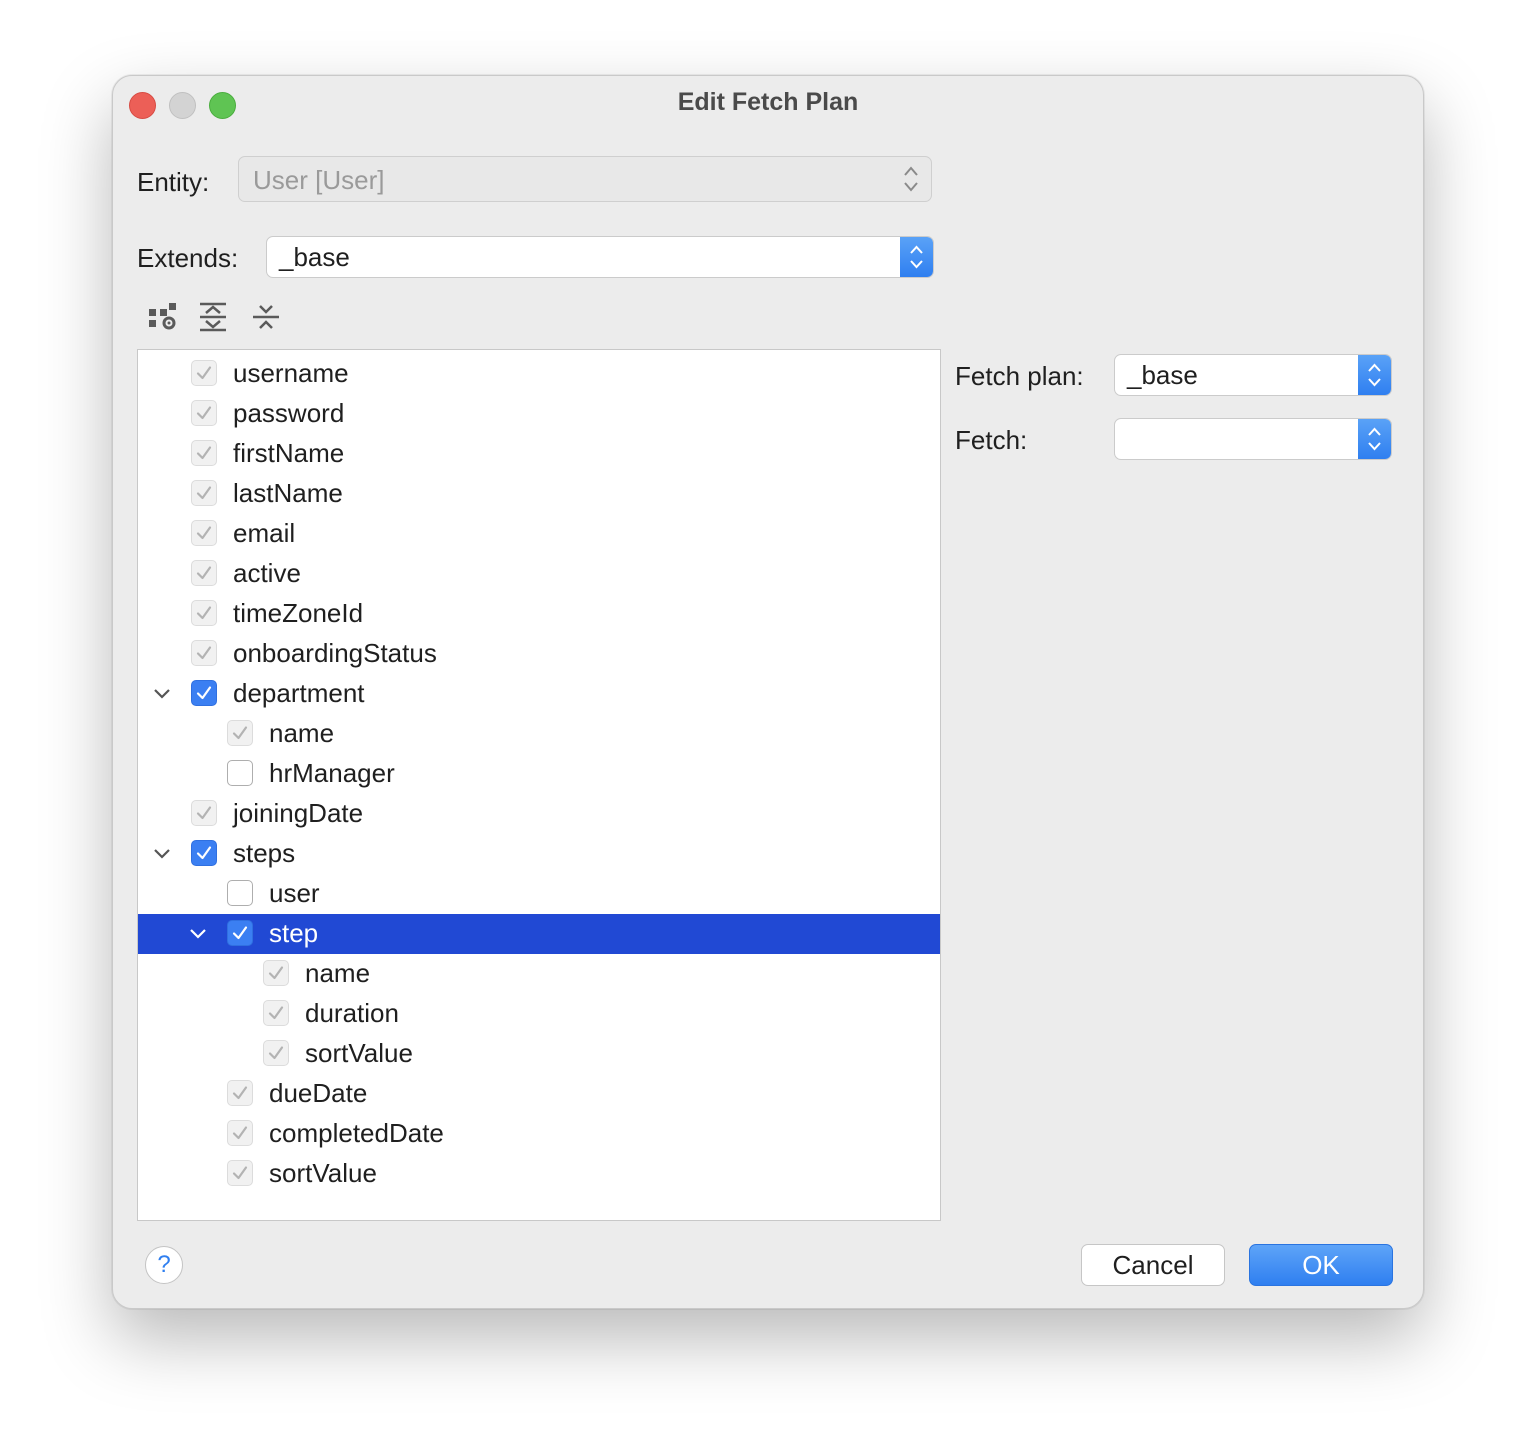  I want to click on entity-value: User [User], so click(319, 180).